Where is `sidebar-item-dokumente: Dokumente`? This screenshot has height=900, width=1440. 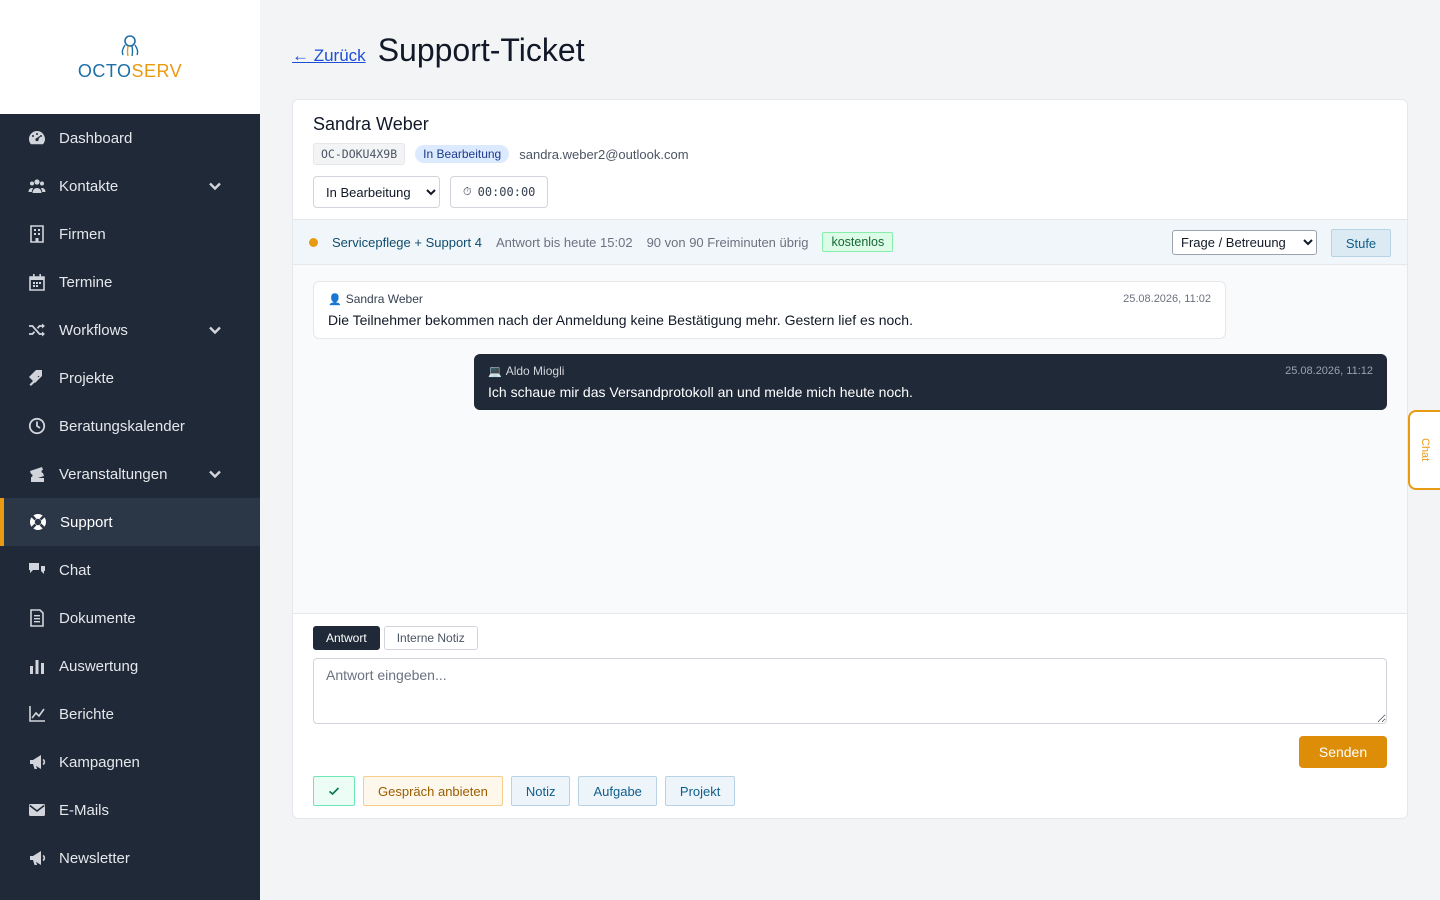
sidebar-item-dokumente: Dokumente is located at coordinates (130, 618).